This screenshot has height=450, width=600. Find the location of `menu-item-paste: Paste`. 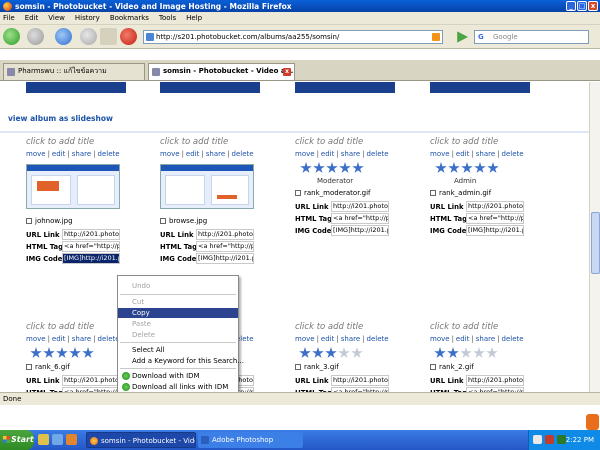

menu-item-paste: Paste is located at coordinates (178, 324).